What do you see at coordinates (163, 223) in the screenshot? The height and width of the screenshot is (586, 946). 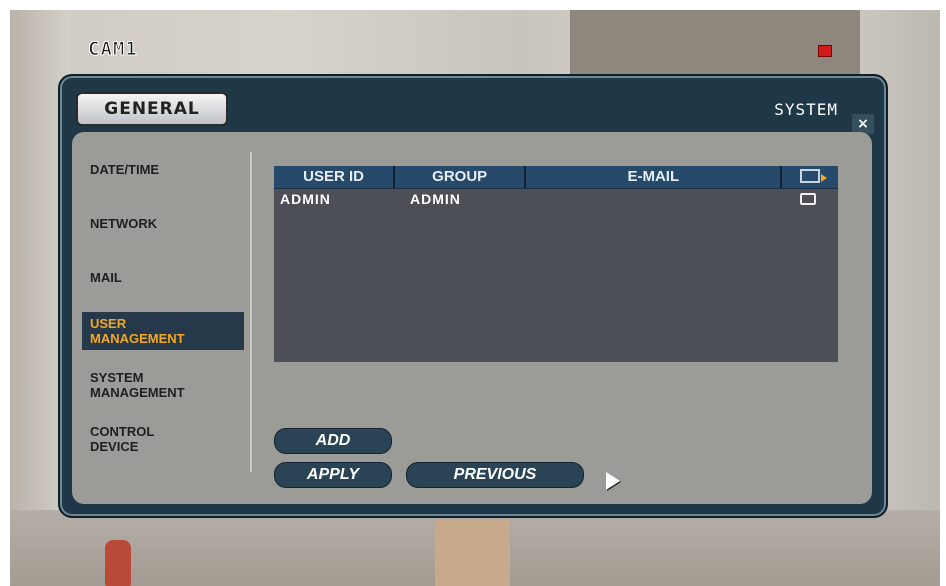 I see `sidebar-item-network: NETWORK` at bounding box center [163, 223].